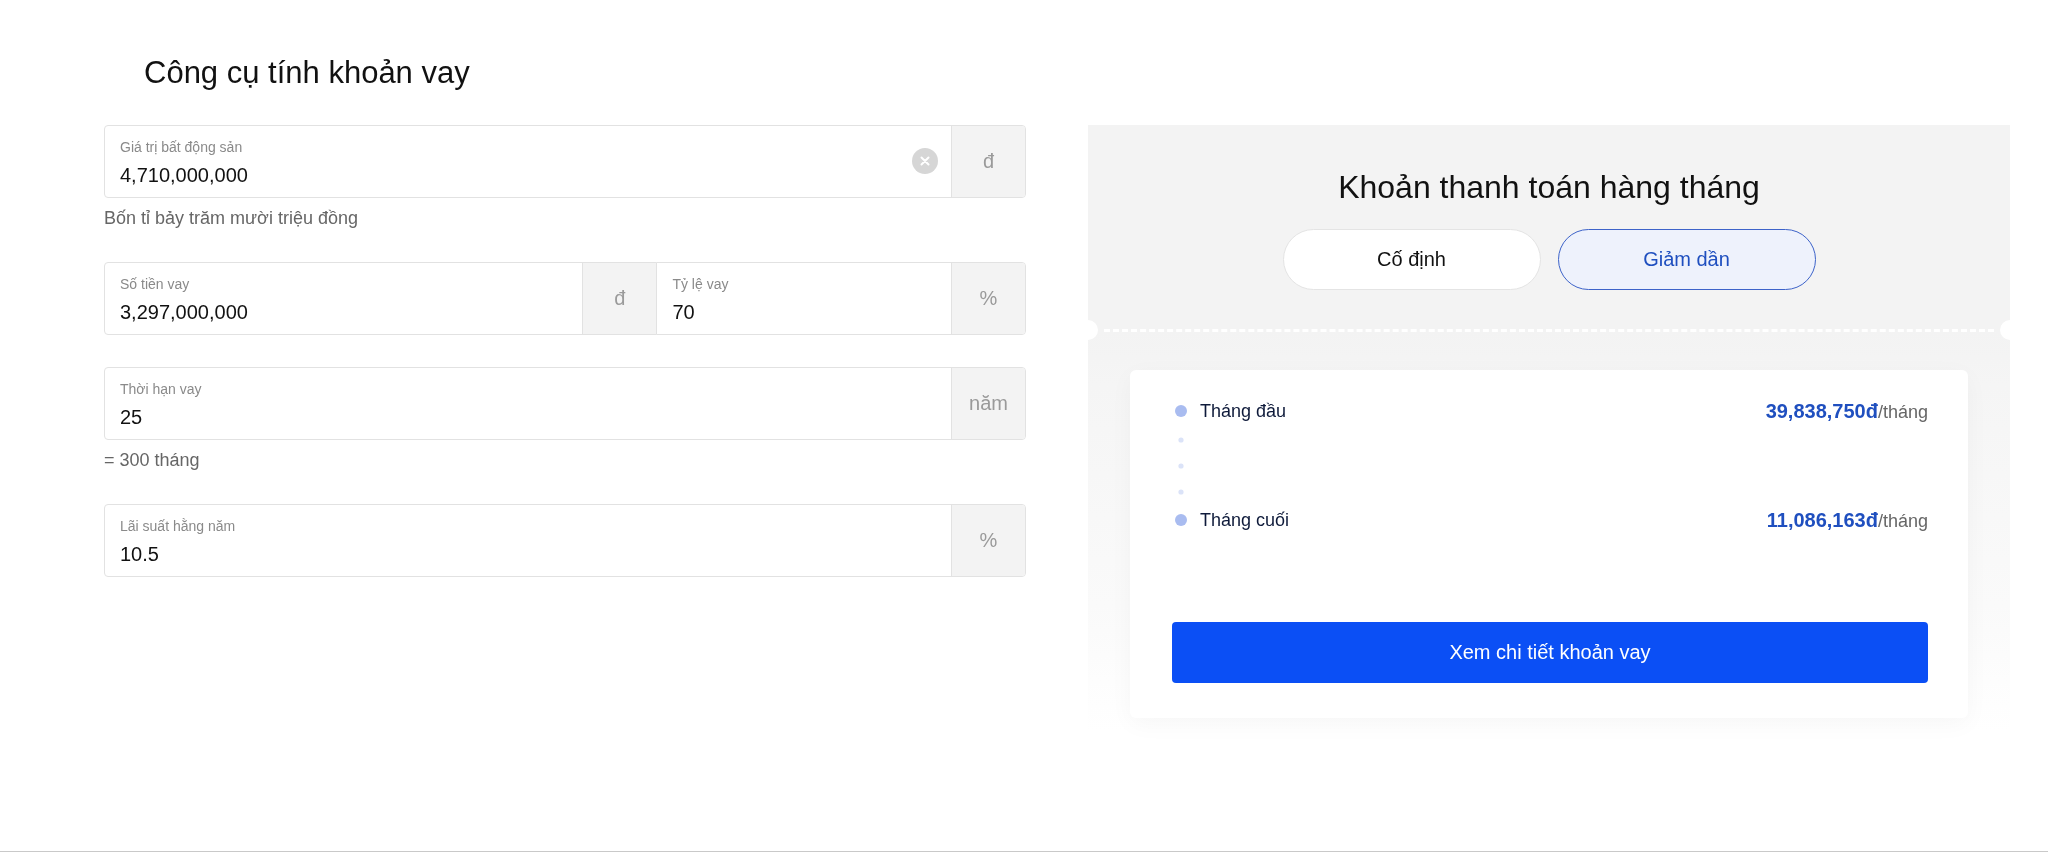 The image size is (2048, 853). I want to click on clear-icon, so click(925, 160).